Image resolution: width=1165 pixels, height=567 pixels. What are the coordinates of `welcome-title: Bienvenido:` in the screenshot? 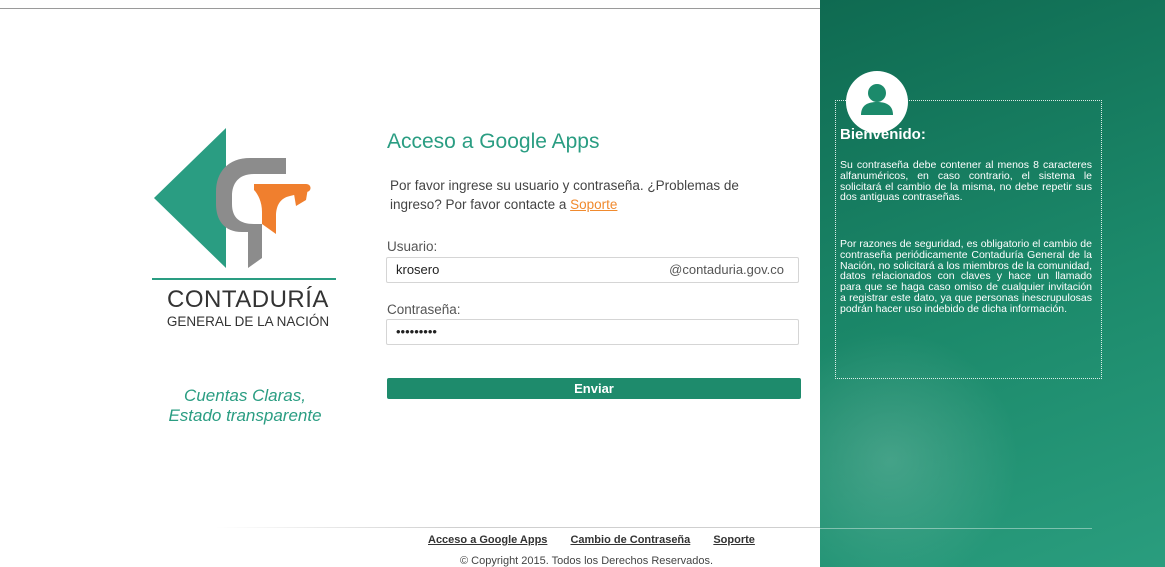 It's located at (883, 134).